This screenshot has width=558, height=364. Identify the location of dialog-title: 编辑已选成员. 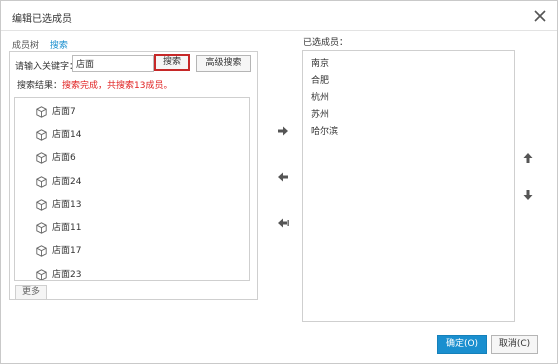
(42, 19).